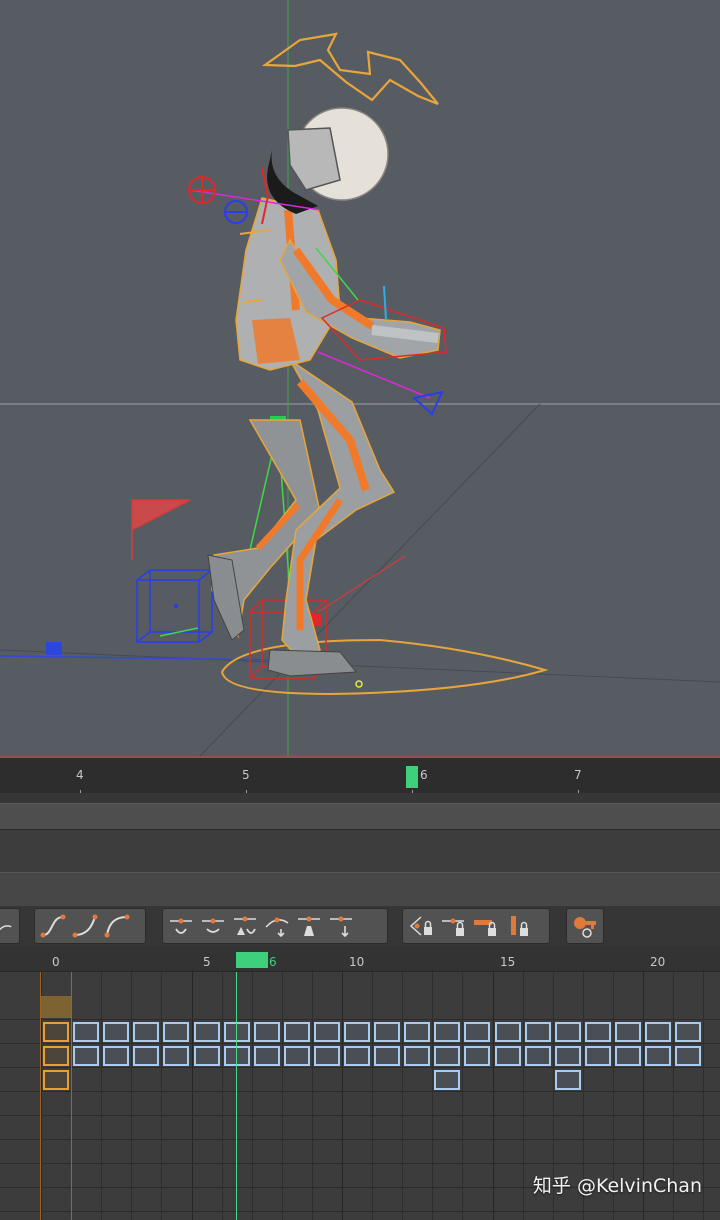 Image resolution: width=720 pixels, height=1220 pixels. I want to click on toolbar-group-locks, so click(476, 926).